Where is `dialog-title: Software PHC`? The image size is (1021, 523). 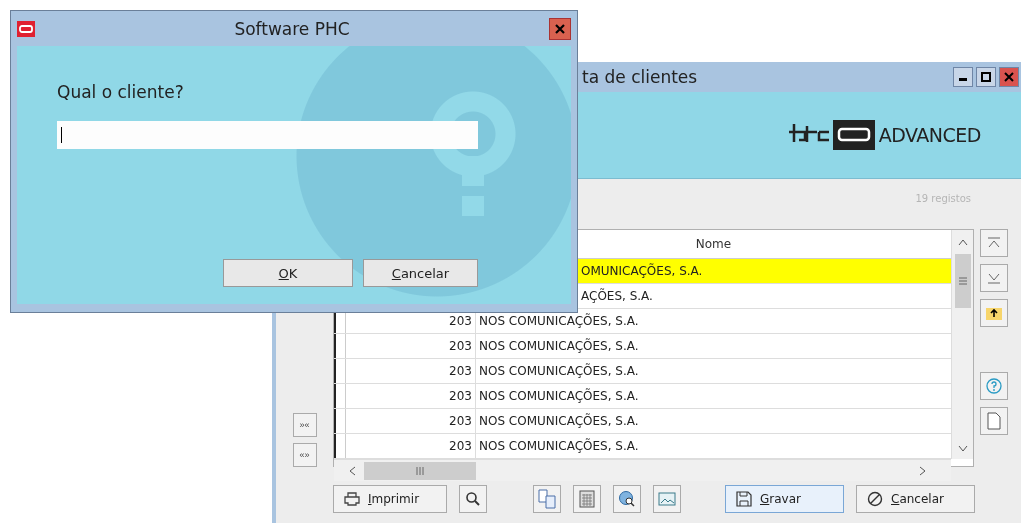 dialog-title: Software PHC is located at coordinates (292, 28).